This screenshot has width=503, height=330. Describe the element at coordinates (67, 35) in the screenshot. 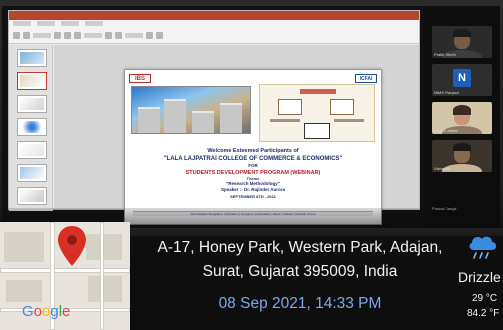

I see `italic-icon` at that location.